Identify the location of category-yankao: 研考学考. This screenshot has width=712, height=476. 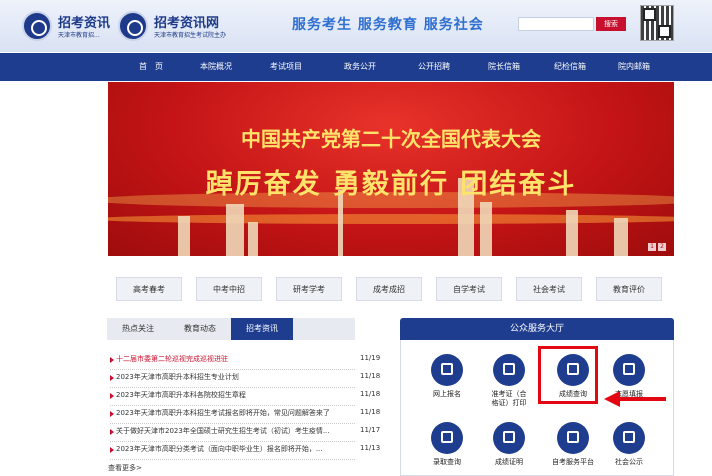
(309, 289).